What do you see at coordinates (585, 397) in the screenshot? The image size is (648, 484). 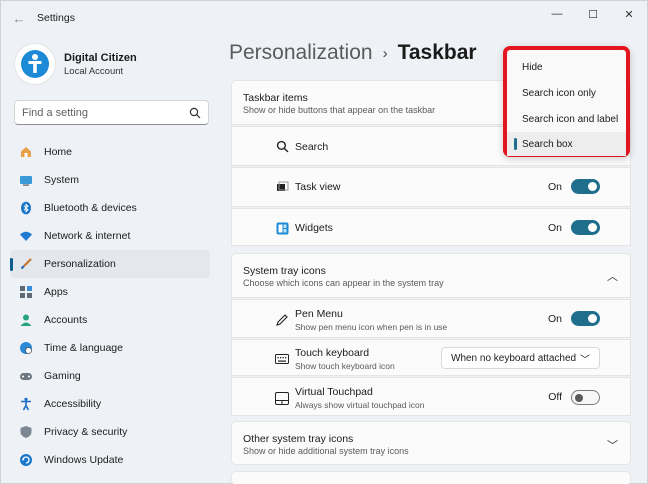 I see `virtual-touchpad-toggle` at bounding box center [585, 397].